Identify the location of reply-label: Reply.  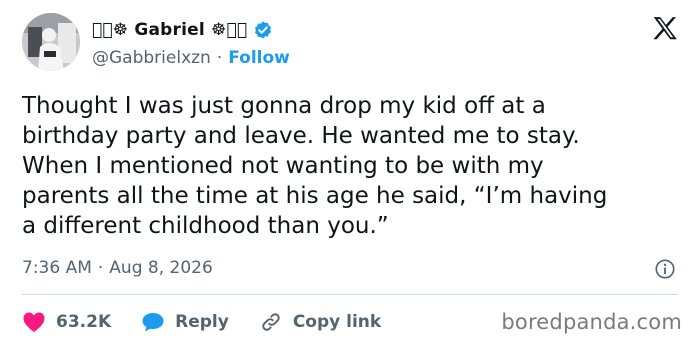
(202, 322).